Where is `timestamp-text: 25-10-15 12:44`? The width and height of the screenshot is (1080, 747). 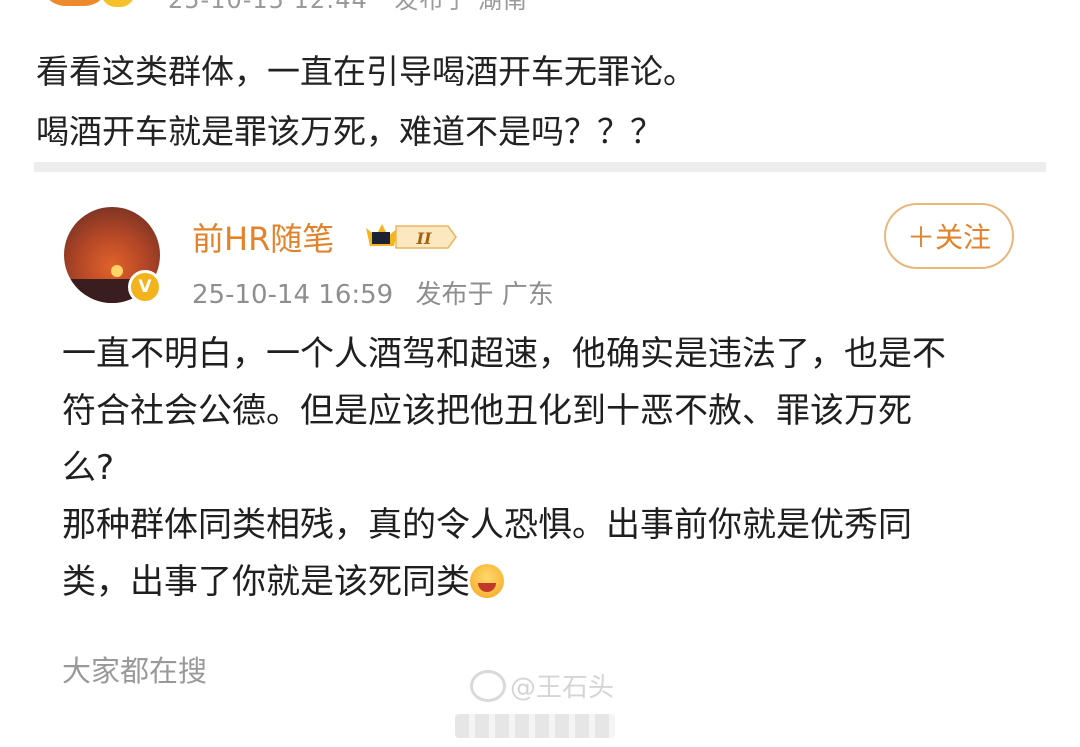 timestamp-text: 25-10-15 12:44 is located at coordinates (268, 7).